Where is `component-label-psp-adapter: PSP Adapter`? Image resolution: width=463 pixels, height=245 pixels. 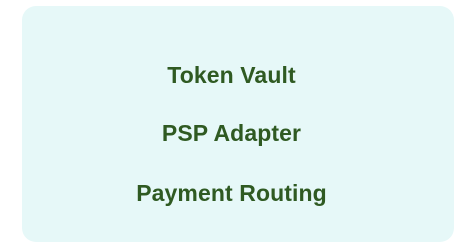 component-label-psp-adapter: PSP Adapter is located at coordinates (231, 133).